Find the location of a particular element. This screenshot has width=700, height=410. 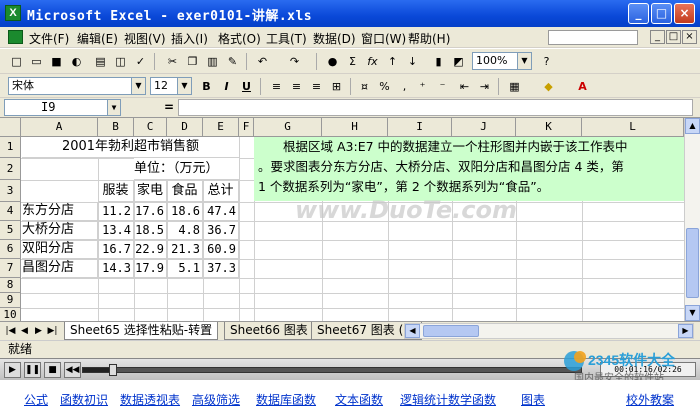

open-icon: ▭ is located at coordinates (36, 61).